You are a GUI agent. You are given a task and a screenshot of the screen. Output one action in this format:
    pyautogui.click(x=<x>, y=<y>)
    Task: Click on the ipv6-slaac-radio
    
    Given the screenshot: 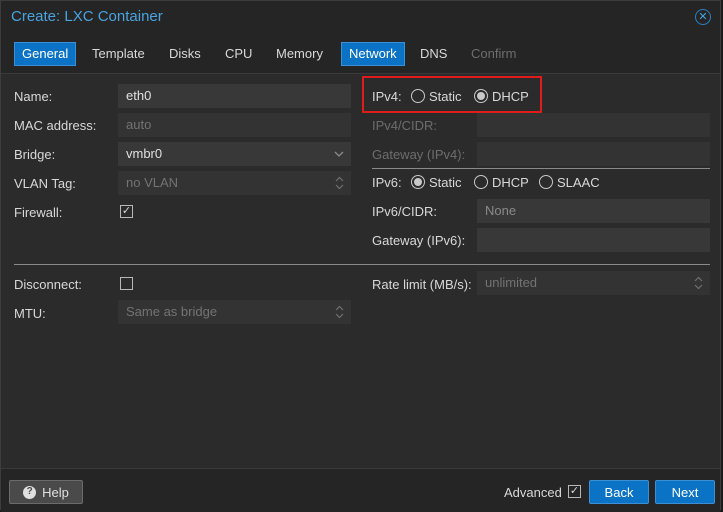 What is the action you would take?
    pyautogui.click(x=546, y=182)
    